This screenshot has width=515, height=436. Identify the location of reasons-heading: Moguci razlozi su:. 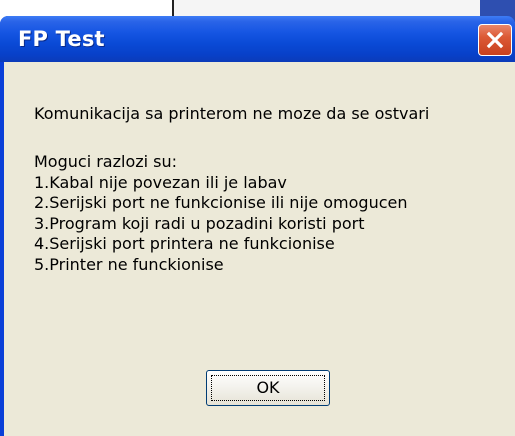
(106, 161).